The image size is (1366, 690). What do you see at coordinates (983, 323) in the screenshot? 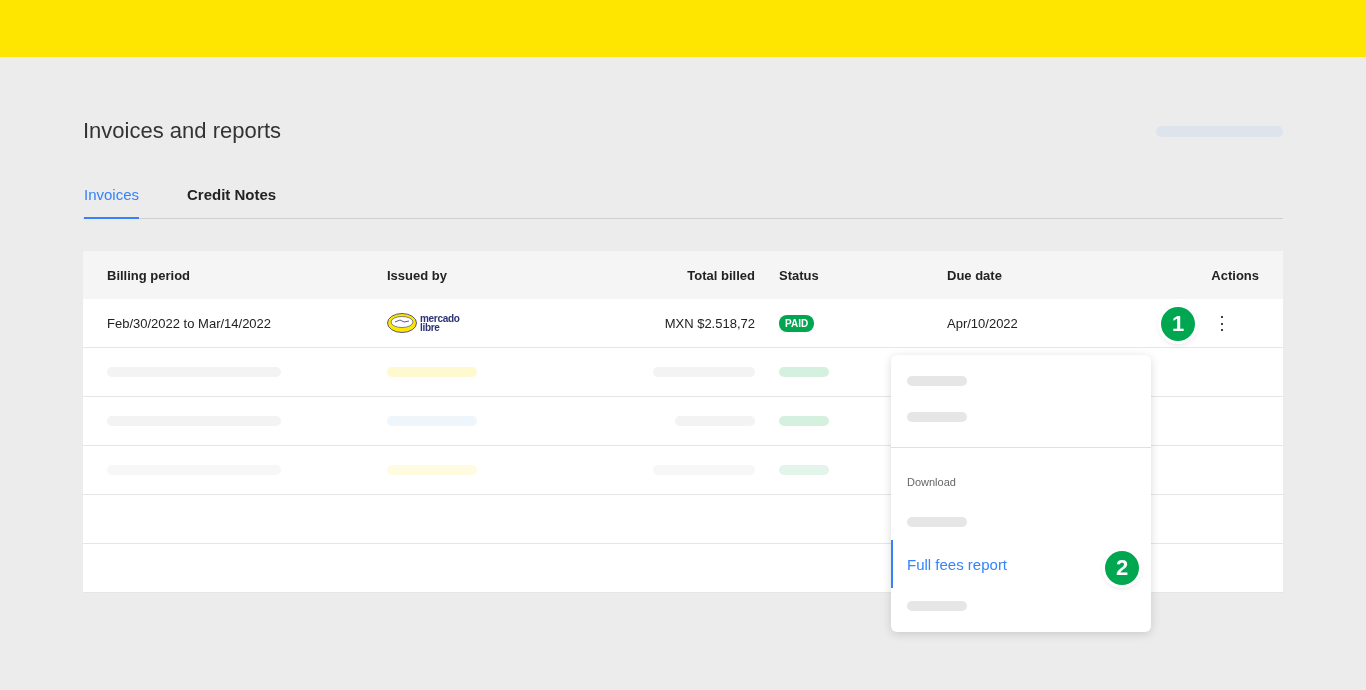
I see `table-cell-text: Apr/10/2022` at bounding box center [983, 323].